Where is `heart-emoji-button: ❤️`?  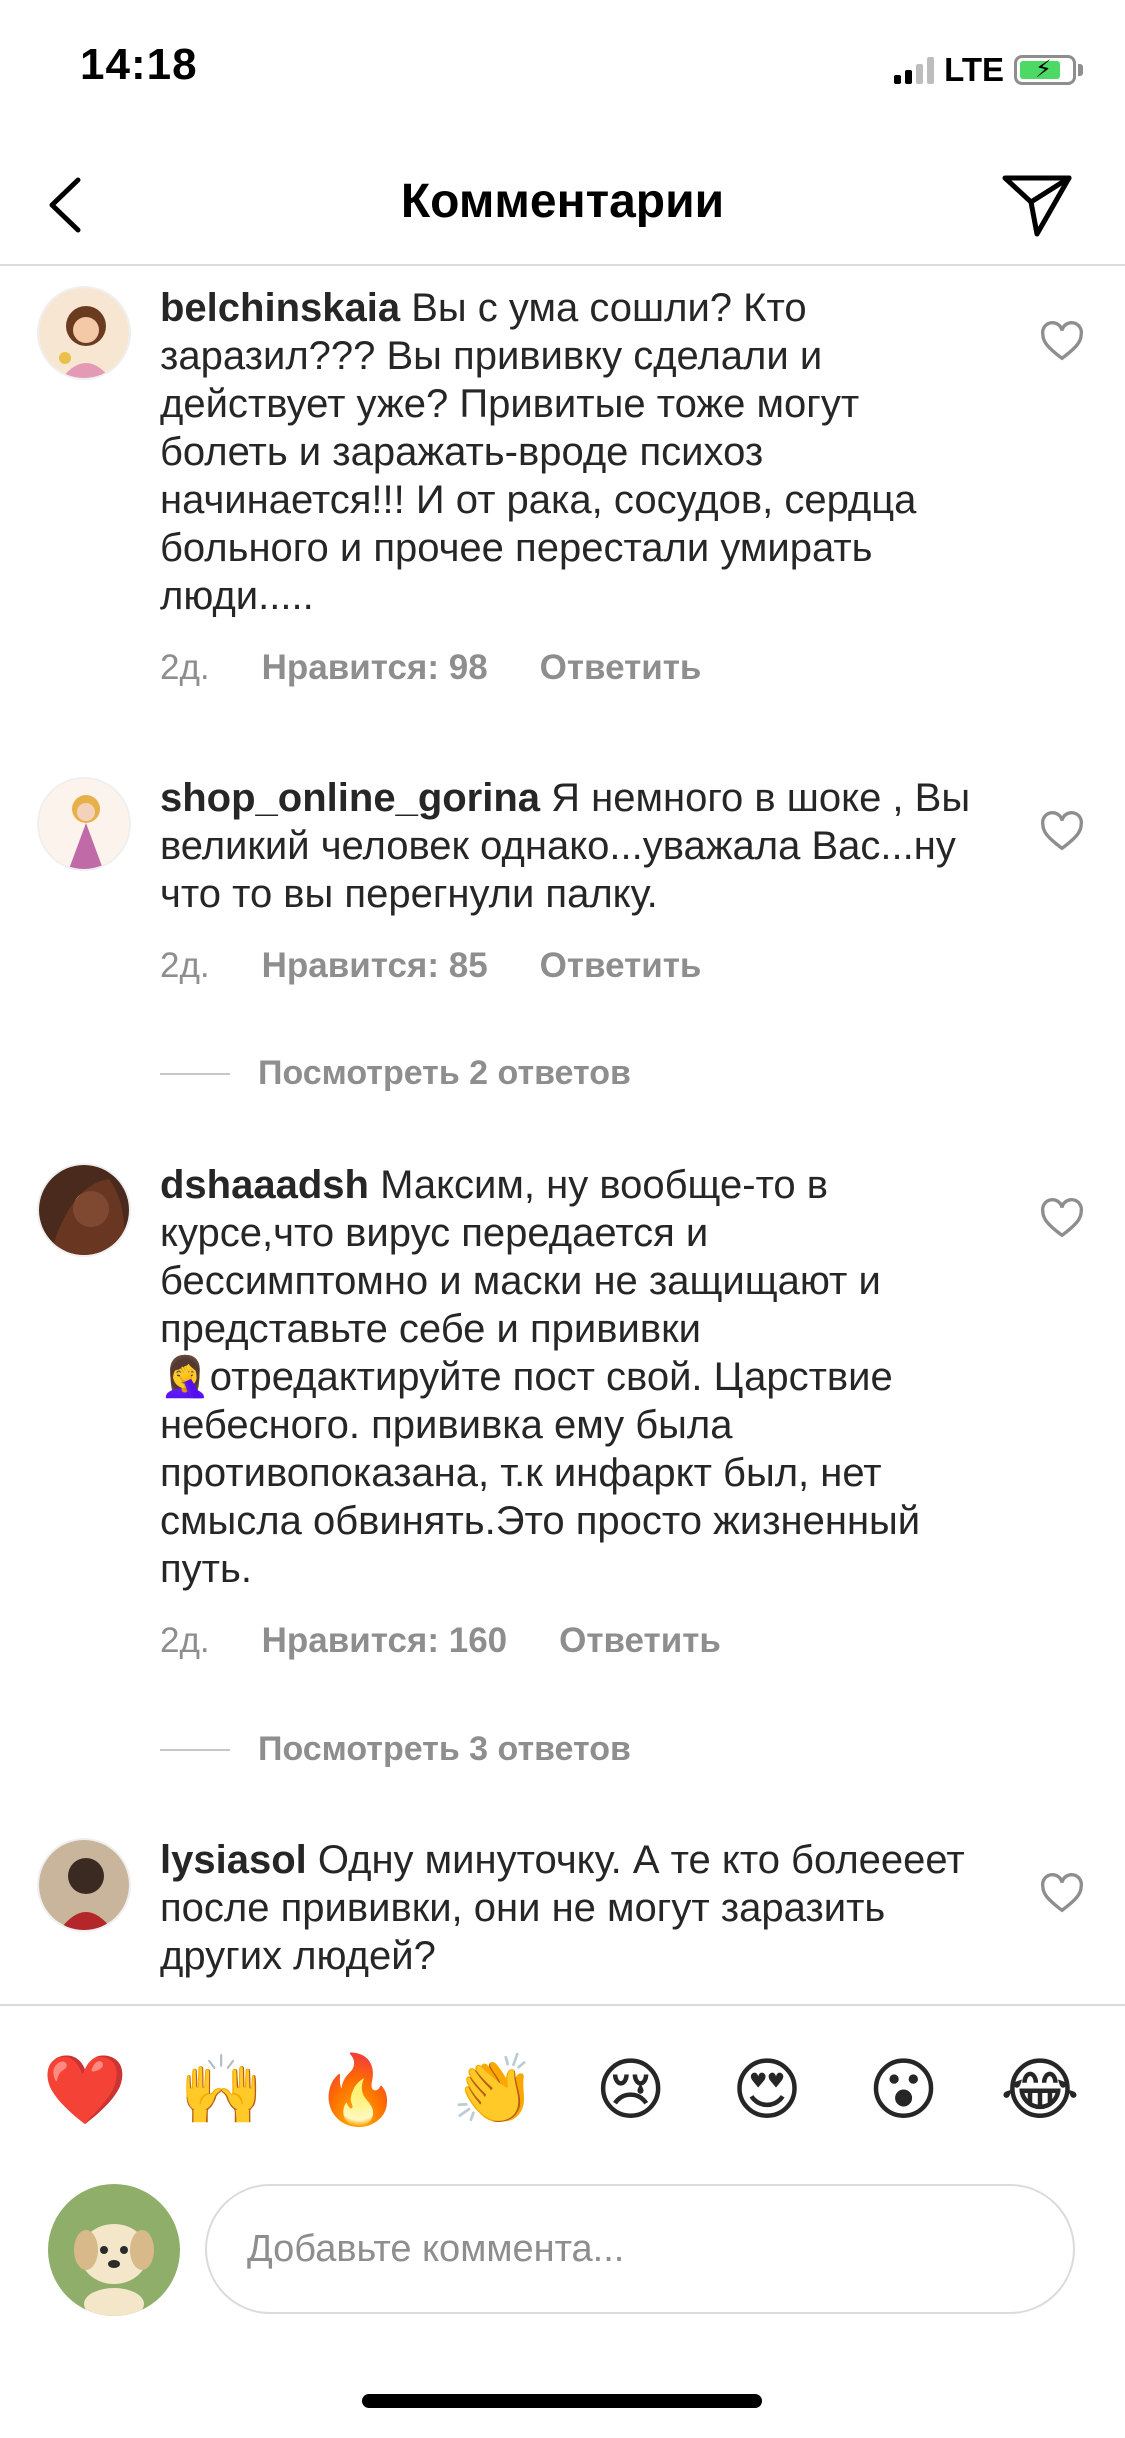 heart-emoji-button: ❤️ is located at coordinates (85, 2090).